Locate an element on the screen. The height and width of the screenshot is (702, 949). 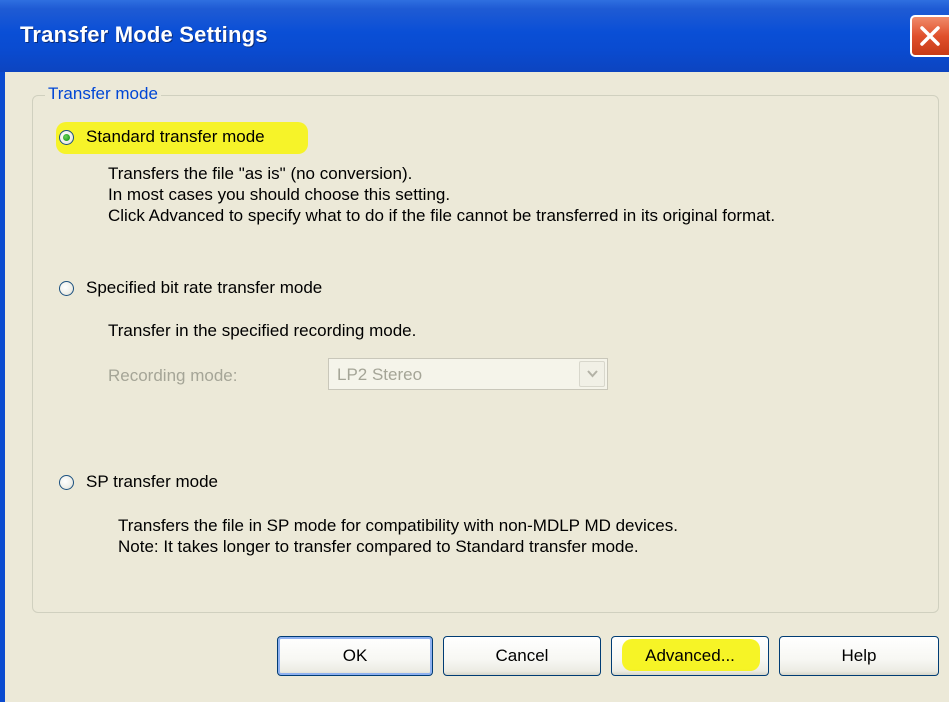
chevron-down-icon is located at coordinates (592, 374).